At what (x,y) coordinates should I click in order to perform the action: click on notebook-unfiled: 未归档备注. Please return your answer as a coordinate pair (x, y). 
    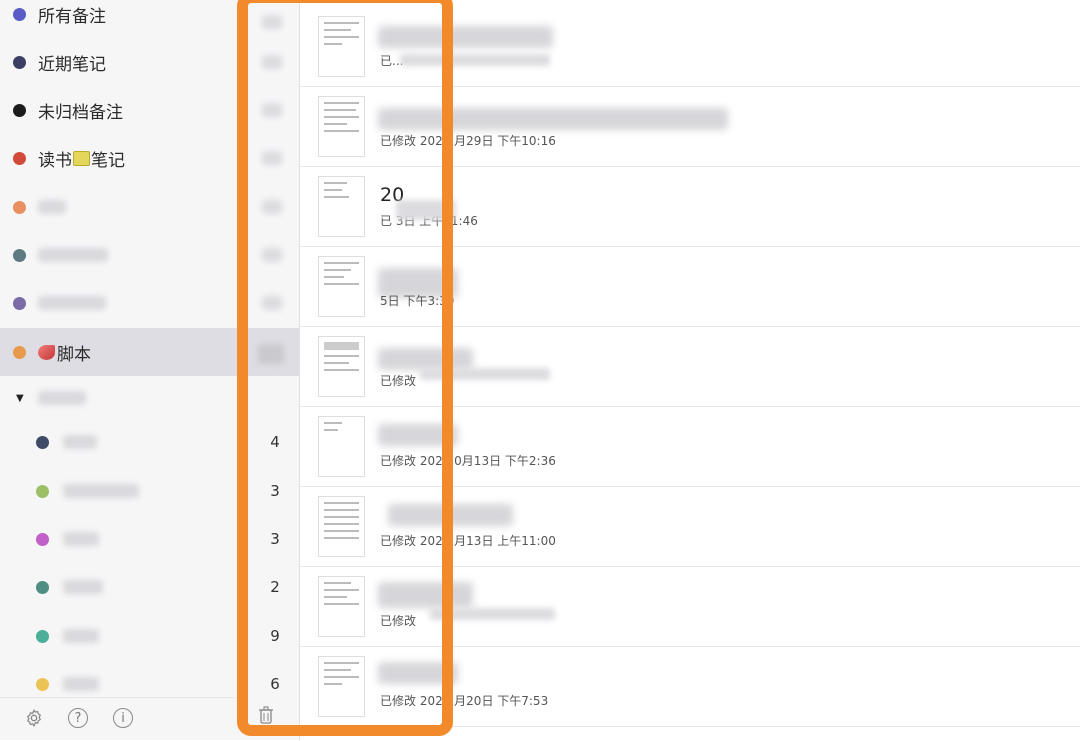
    Looking at the image, I should click on (117, 110).